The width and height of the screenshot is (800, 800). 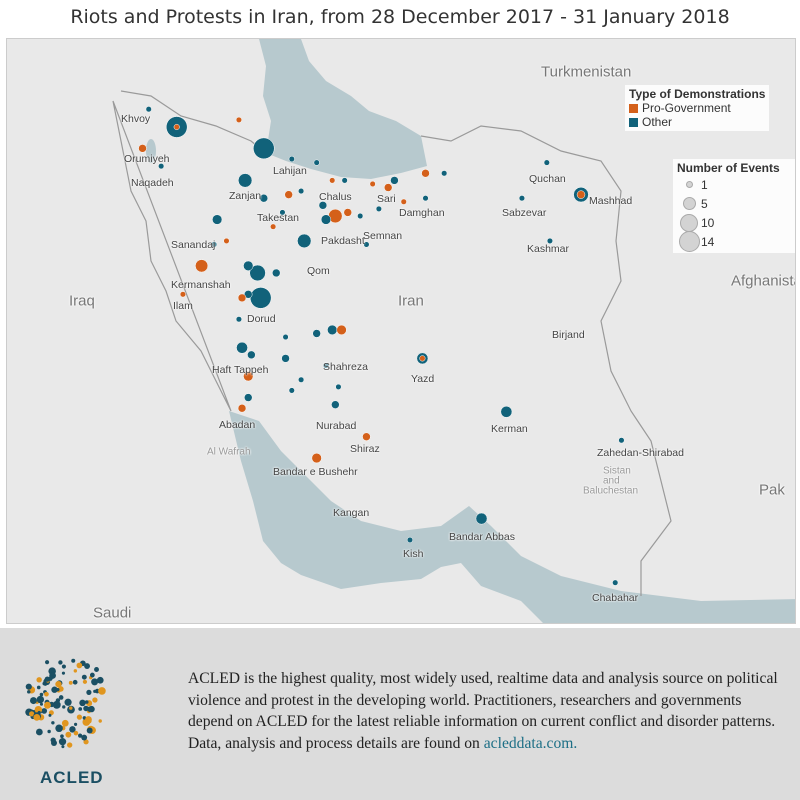 What do you see at coordinates (423, 379) in the screenshot?
I see `city-label: Yazd` at bounding box center [423, 379].